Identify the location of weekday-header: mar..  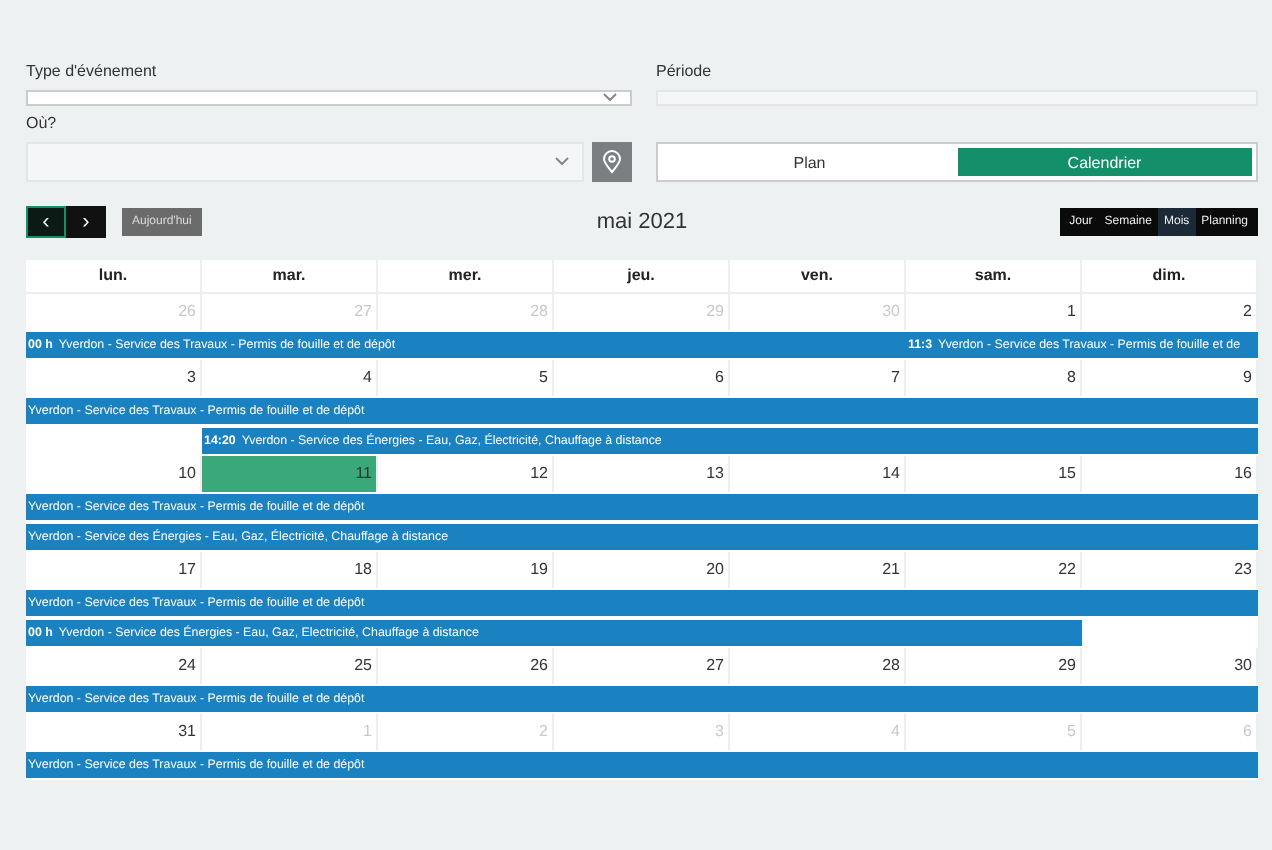
(290, 277).